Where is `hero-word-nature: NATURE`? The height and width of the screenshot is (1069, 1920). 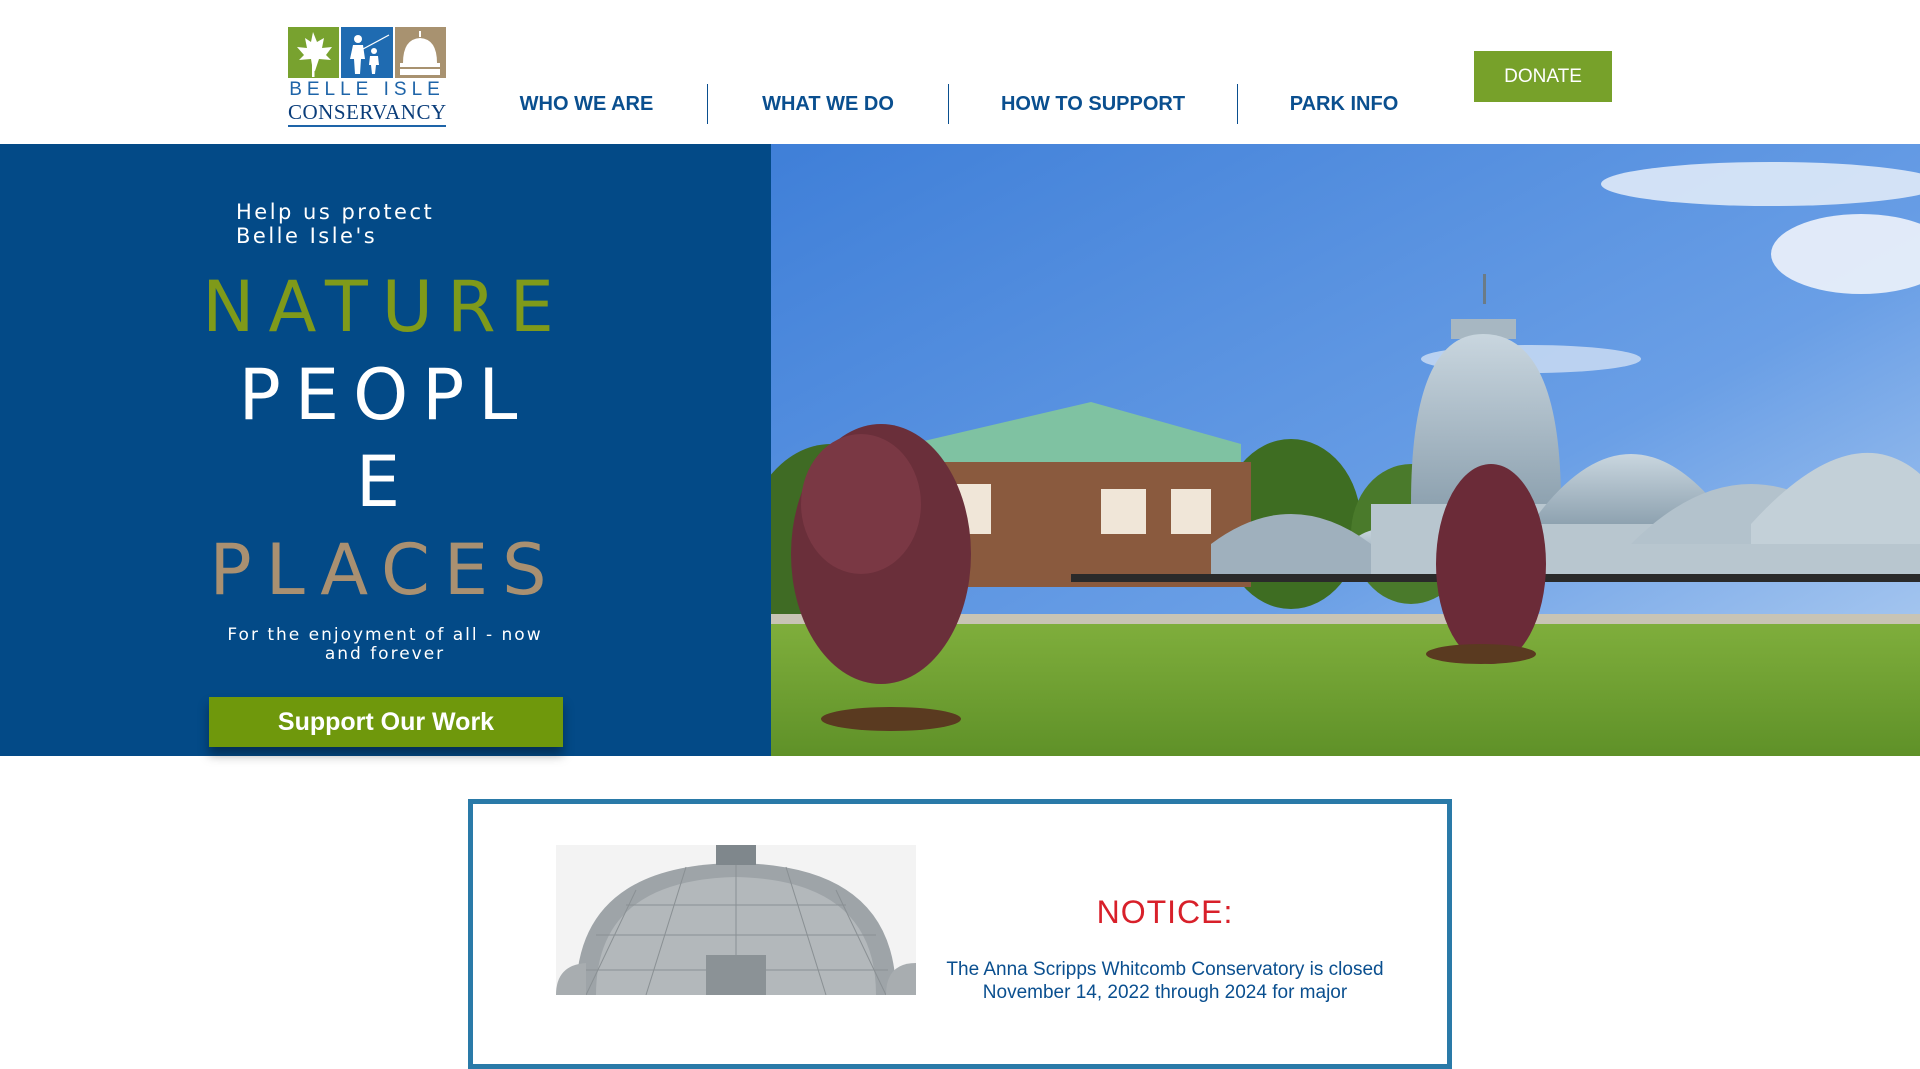 hero-word-nature: NATURE is located at coordinates (385, 307).